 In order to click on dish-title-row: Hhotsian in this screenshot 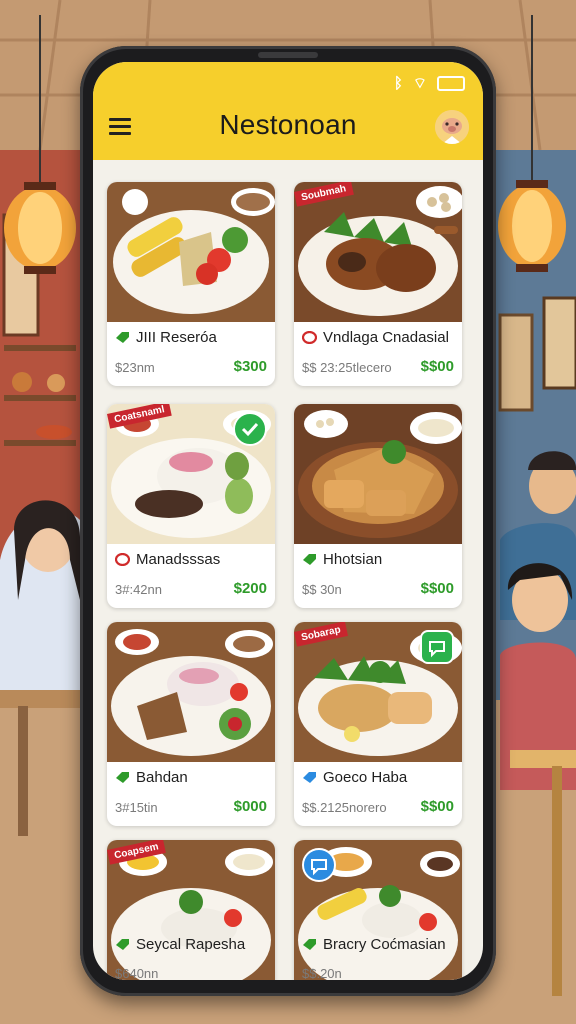, I will do `click(342, 559)`.